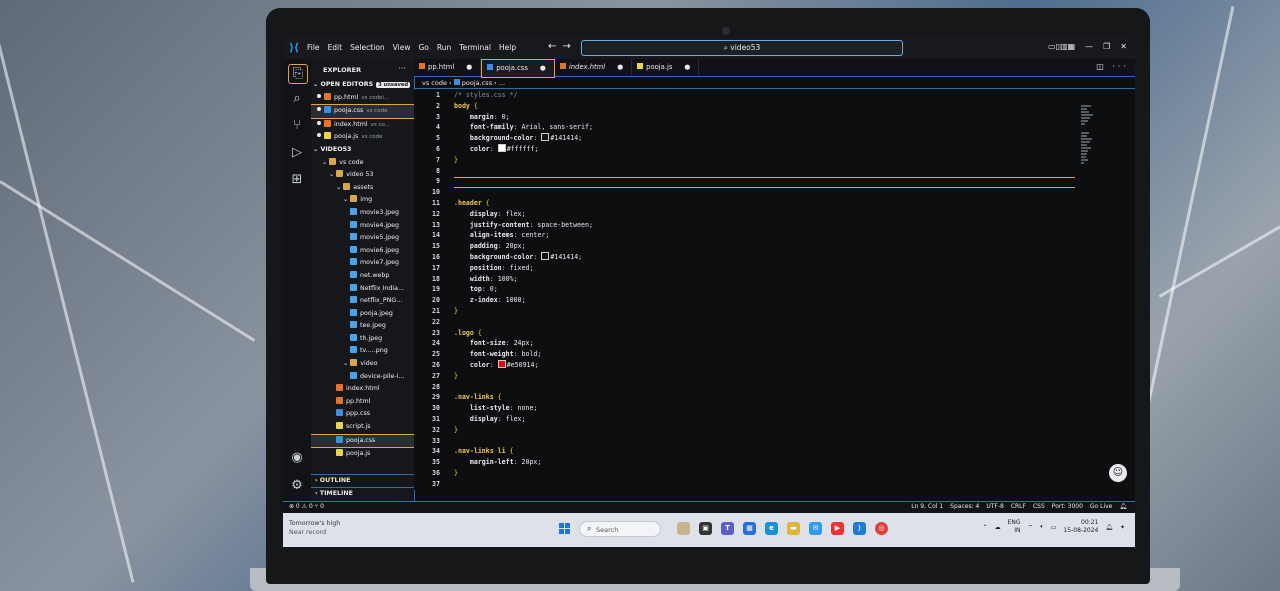  Describe the element at coordinates (881, 528) in the screenshot. I see `chrome-icon: ◎` at that location.